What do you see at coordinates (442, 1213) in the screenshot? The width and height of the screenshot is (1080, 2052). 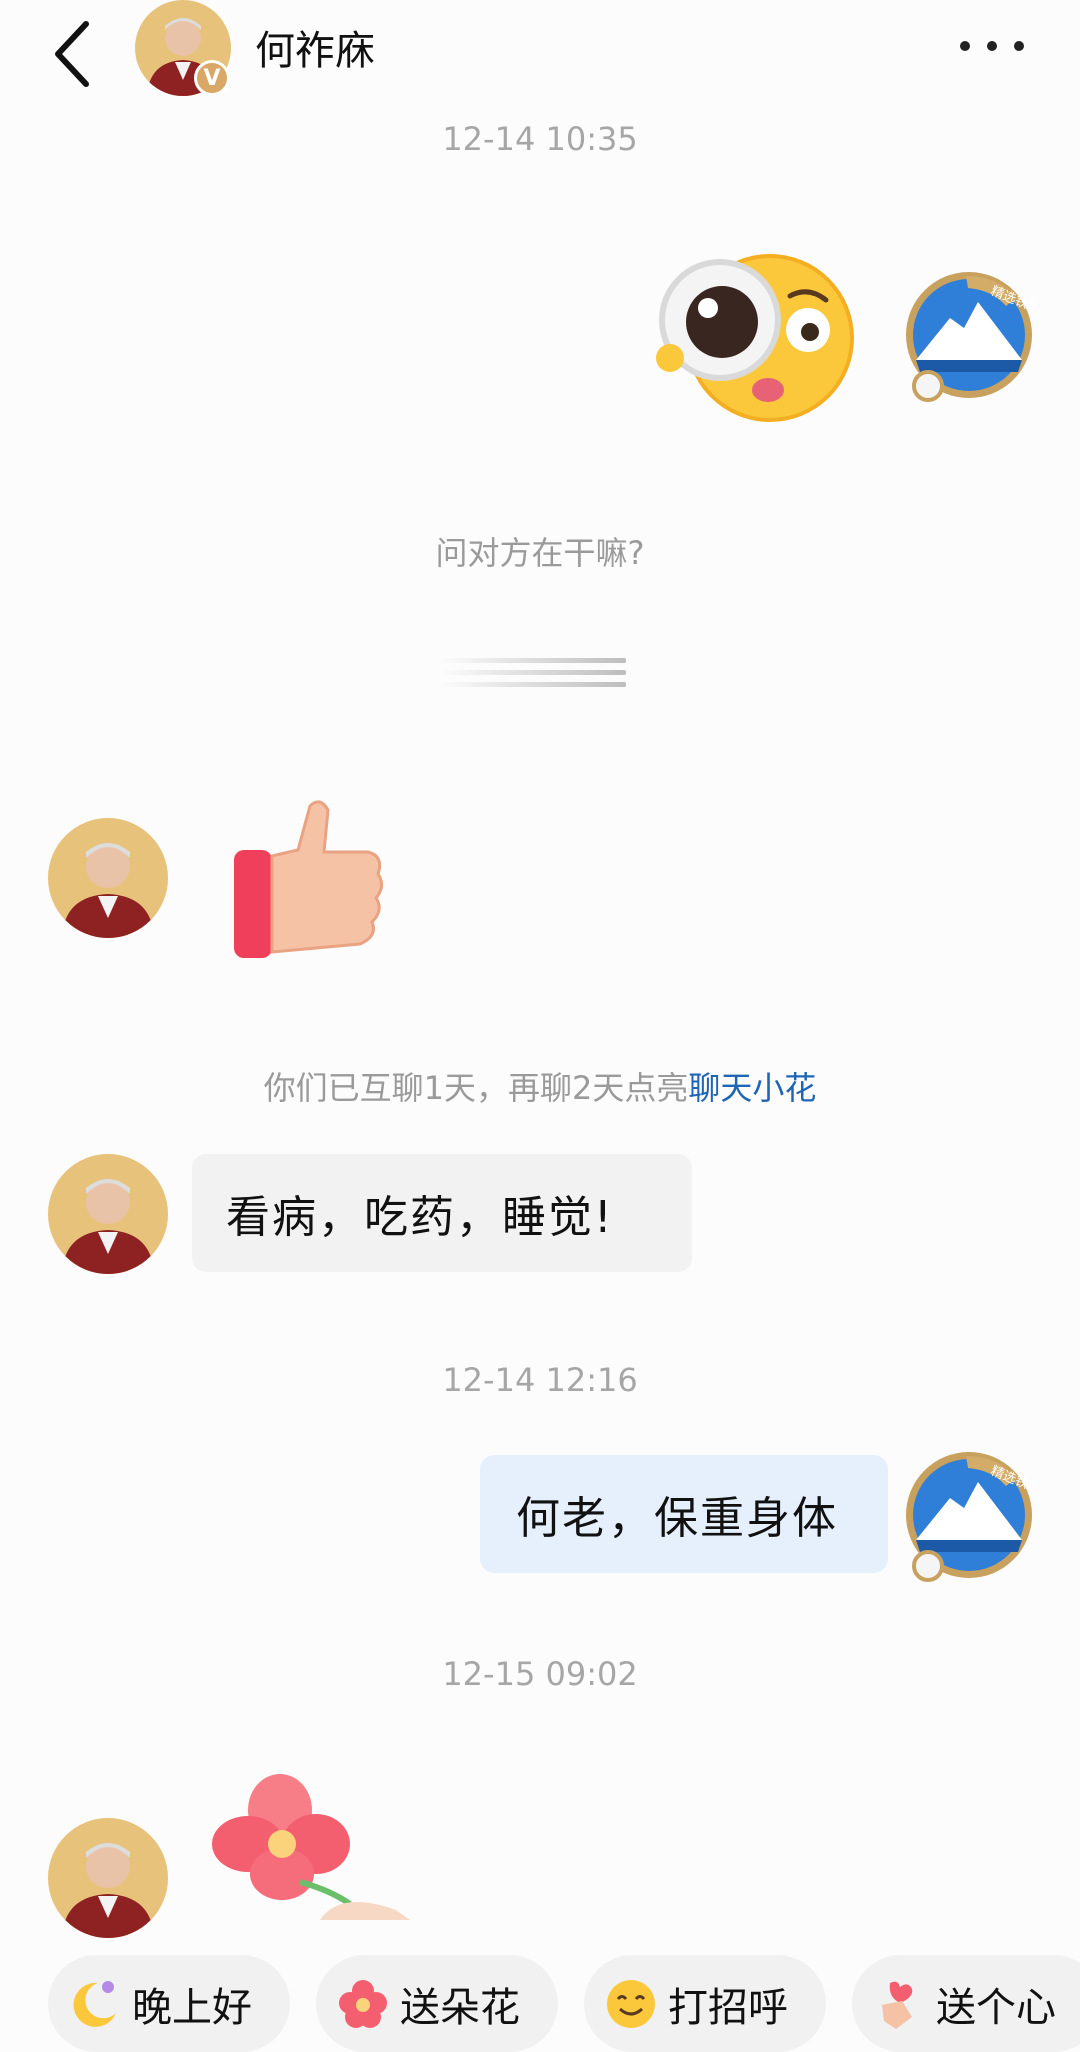 I see `message-bubble-received: 看病，吃药，睡觉!` at bounding box center [442, 1213].